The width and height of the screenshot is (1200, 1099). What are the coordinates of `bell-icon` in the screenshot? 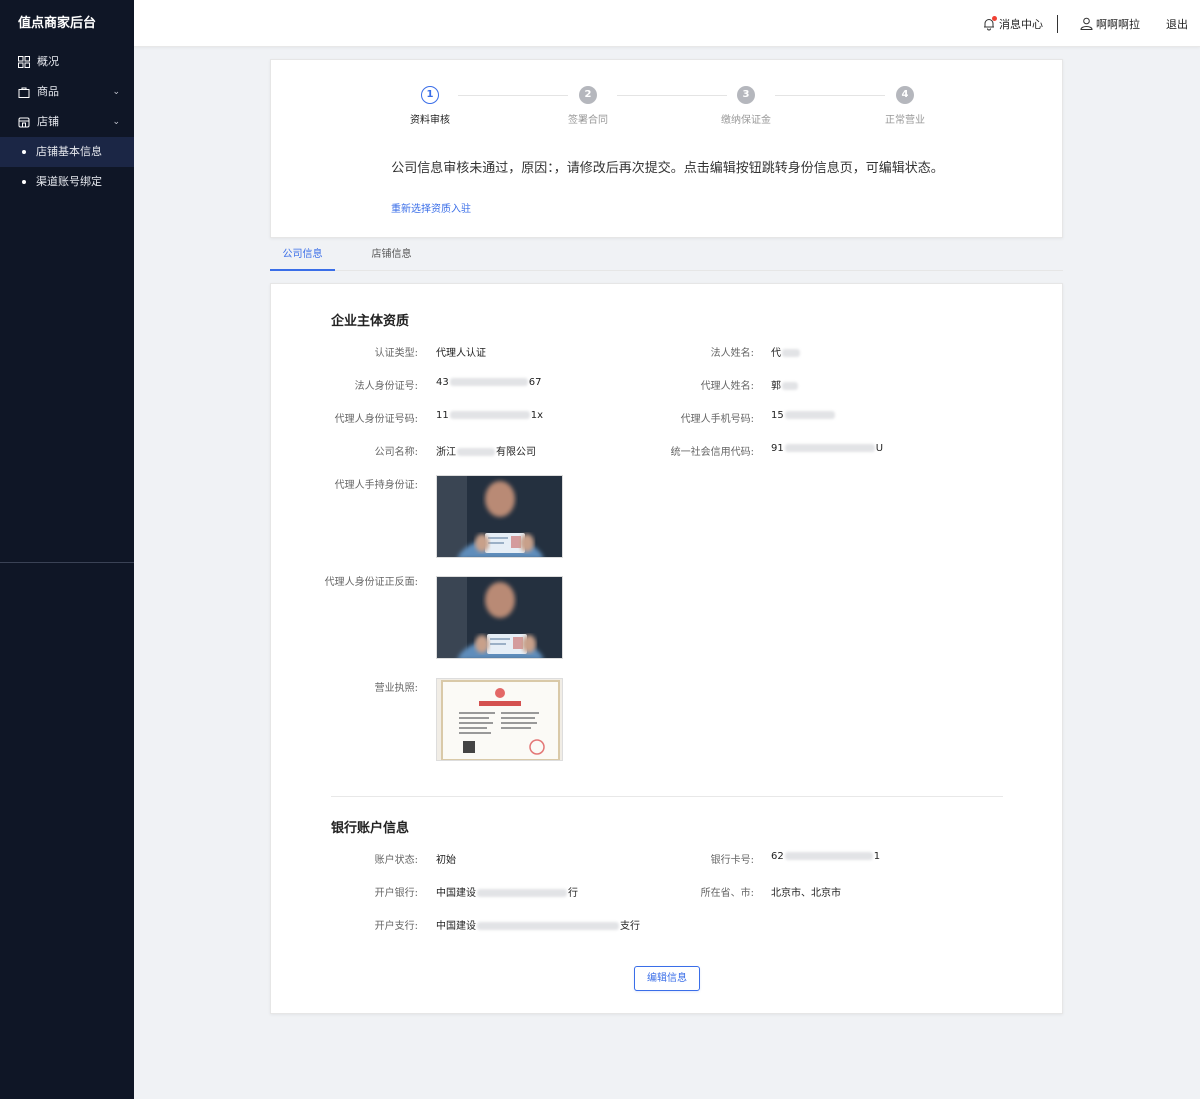 It's located at (989, 23).